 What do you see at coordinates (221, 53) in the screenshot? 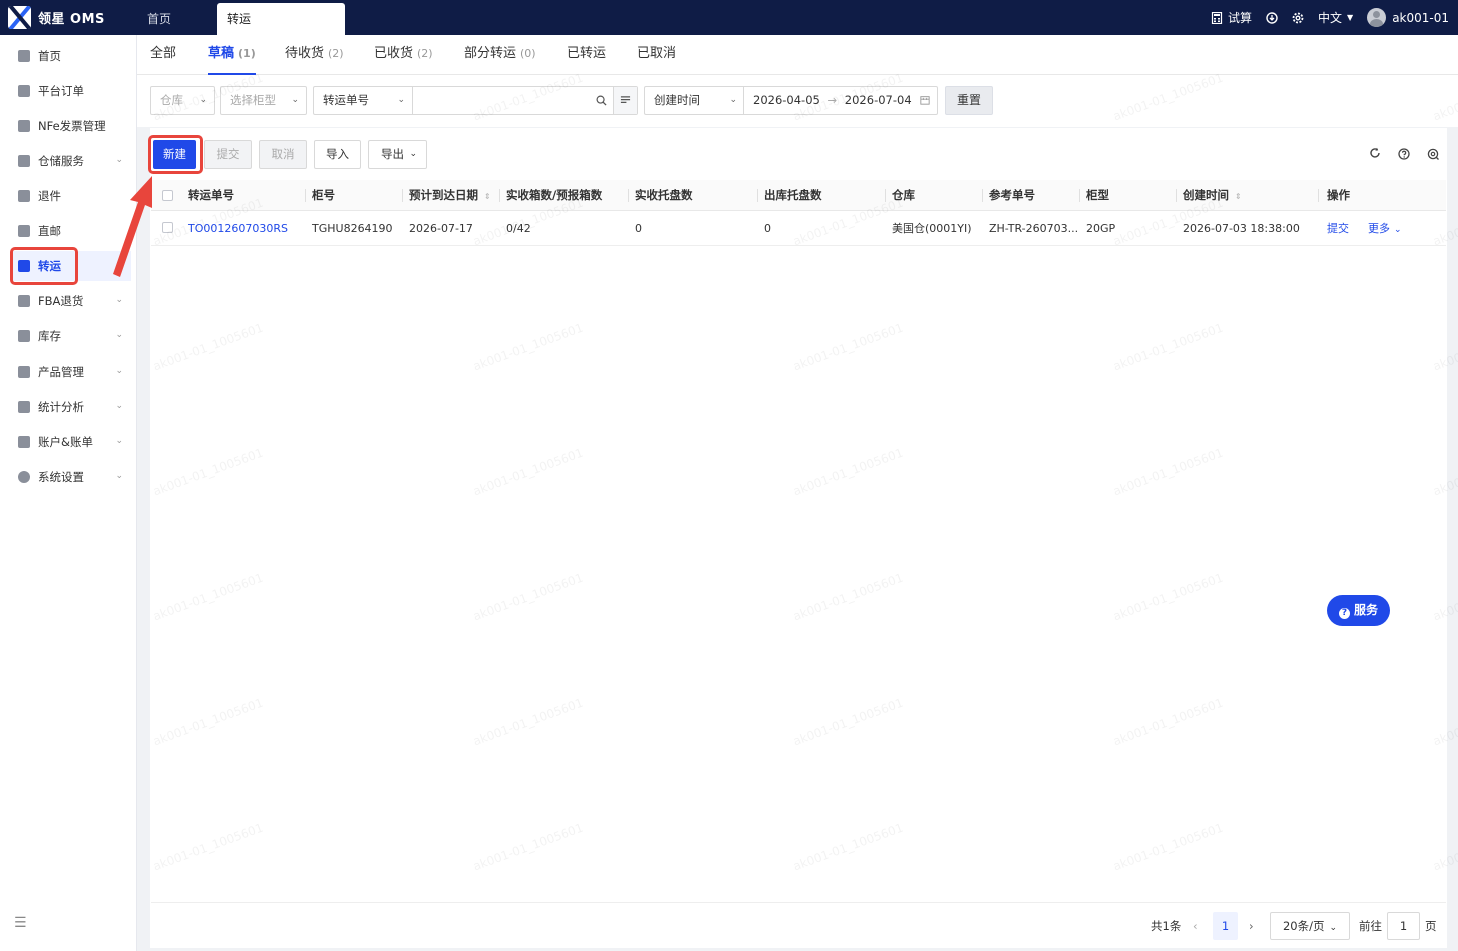
I see `tab-label: 草稿` at bounding box center [221, 53].